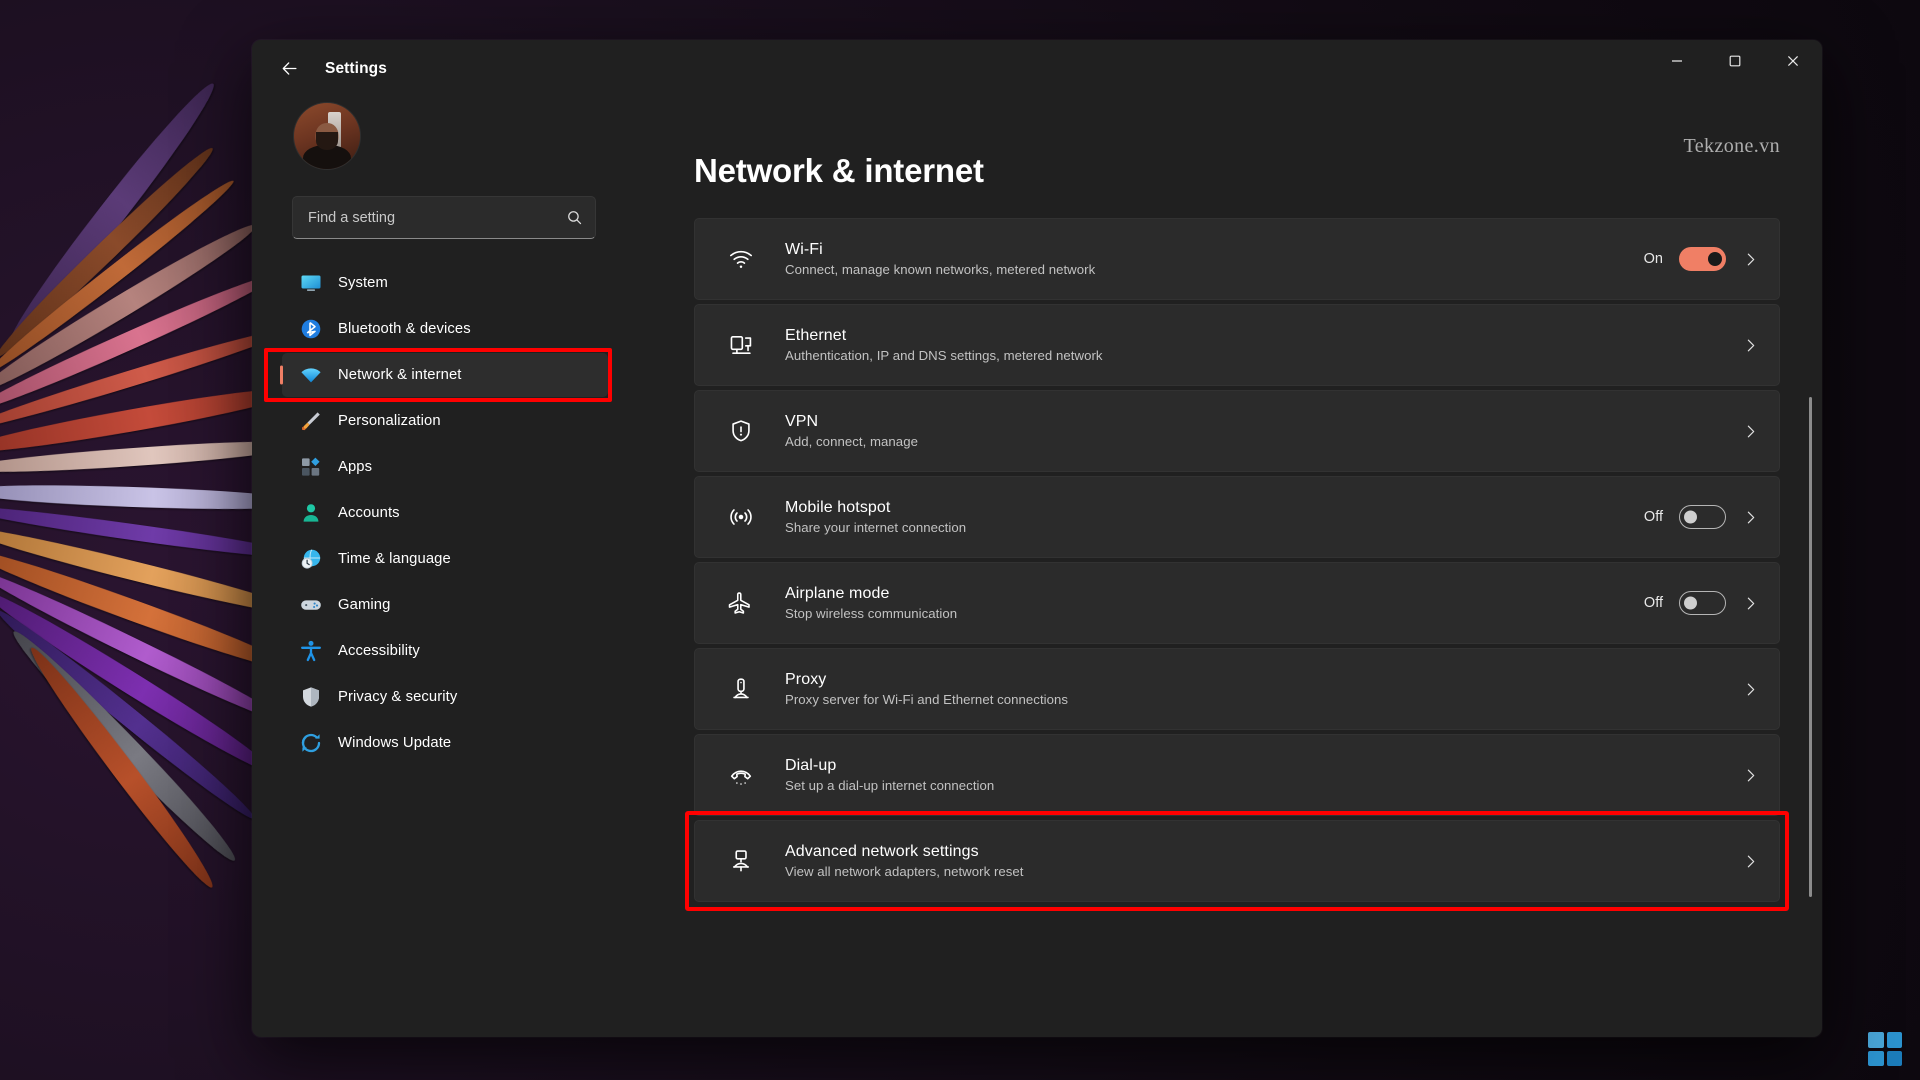 This screenshot has width=1920, height=1080. I want to click on scrollbar-thumb, so click(1810, 647).